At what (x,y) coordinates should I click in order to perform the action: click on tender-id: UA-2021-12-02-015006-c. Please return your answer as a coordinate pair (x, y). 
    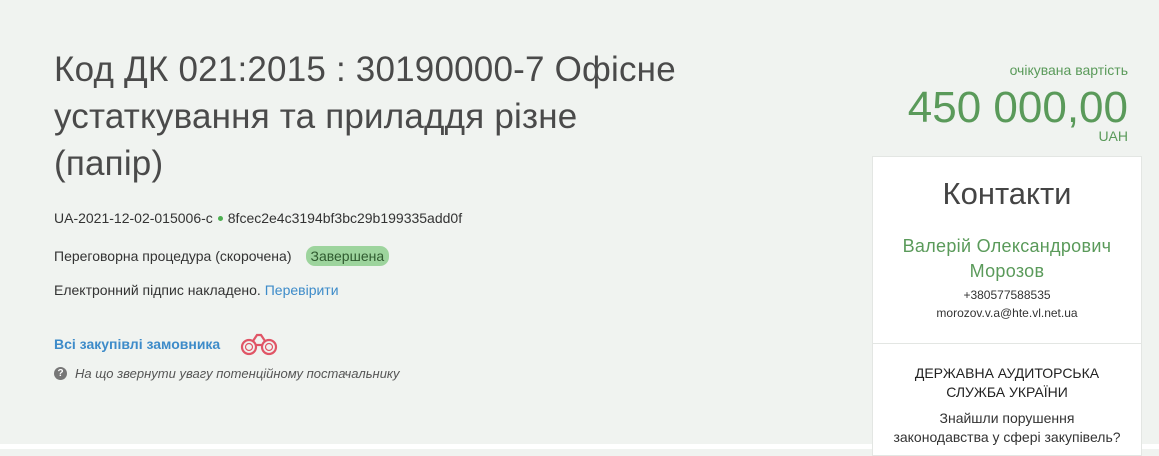
    Looking at the image, I should click on (133, 218).